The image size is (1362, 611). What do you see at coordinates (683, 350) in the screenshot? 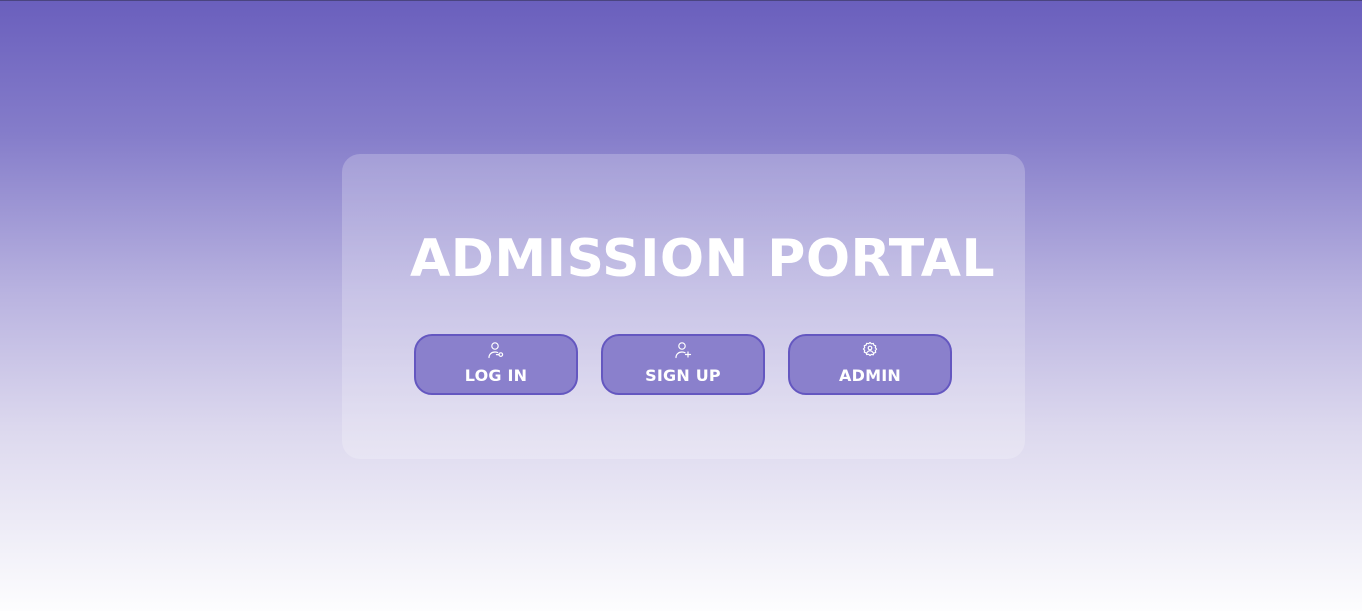
I see `user-add-icon` at bounding box center [683, 350].